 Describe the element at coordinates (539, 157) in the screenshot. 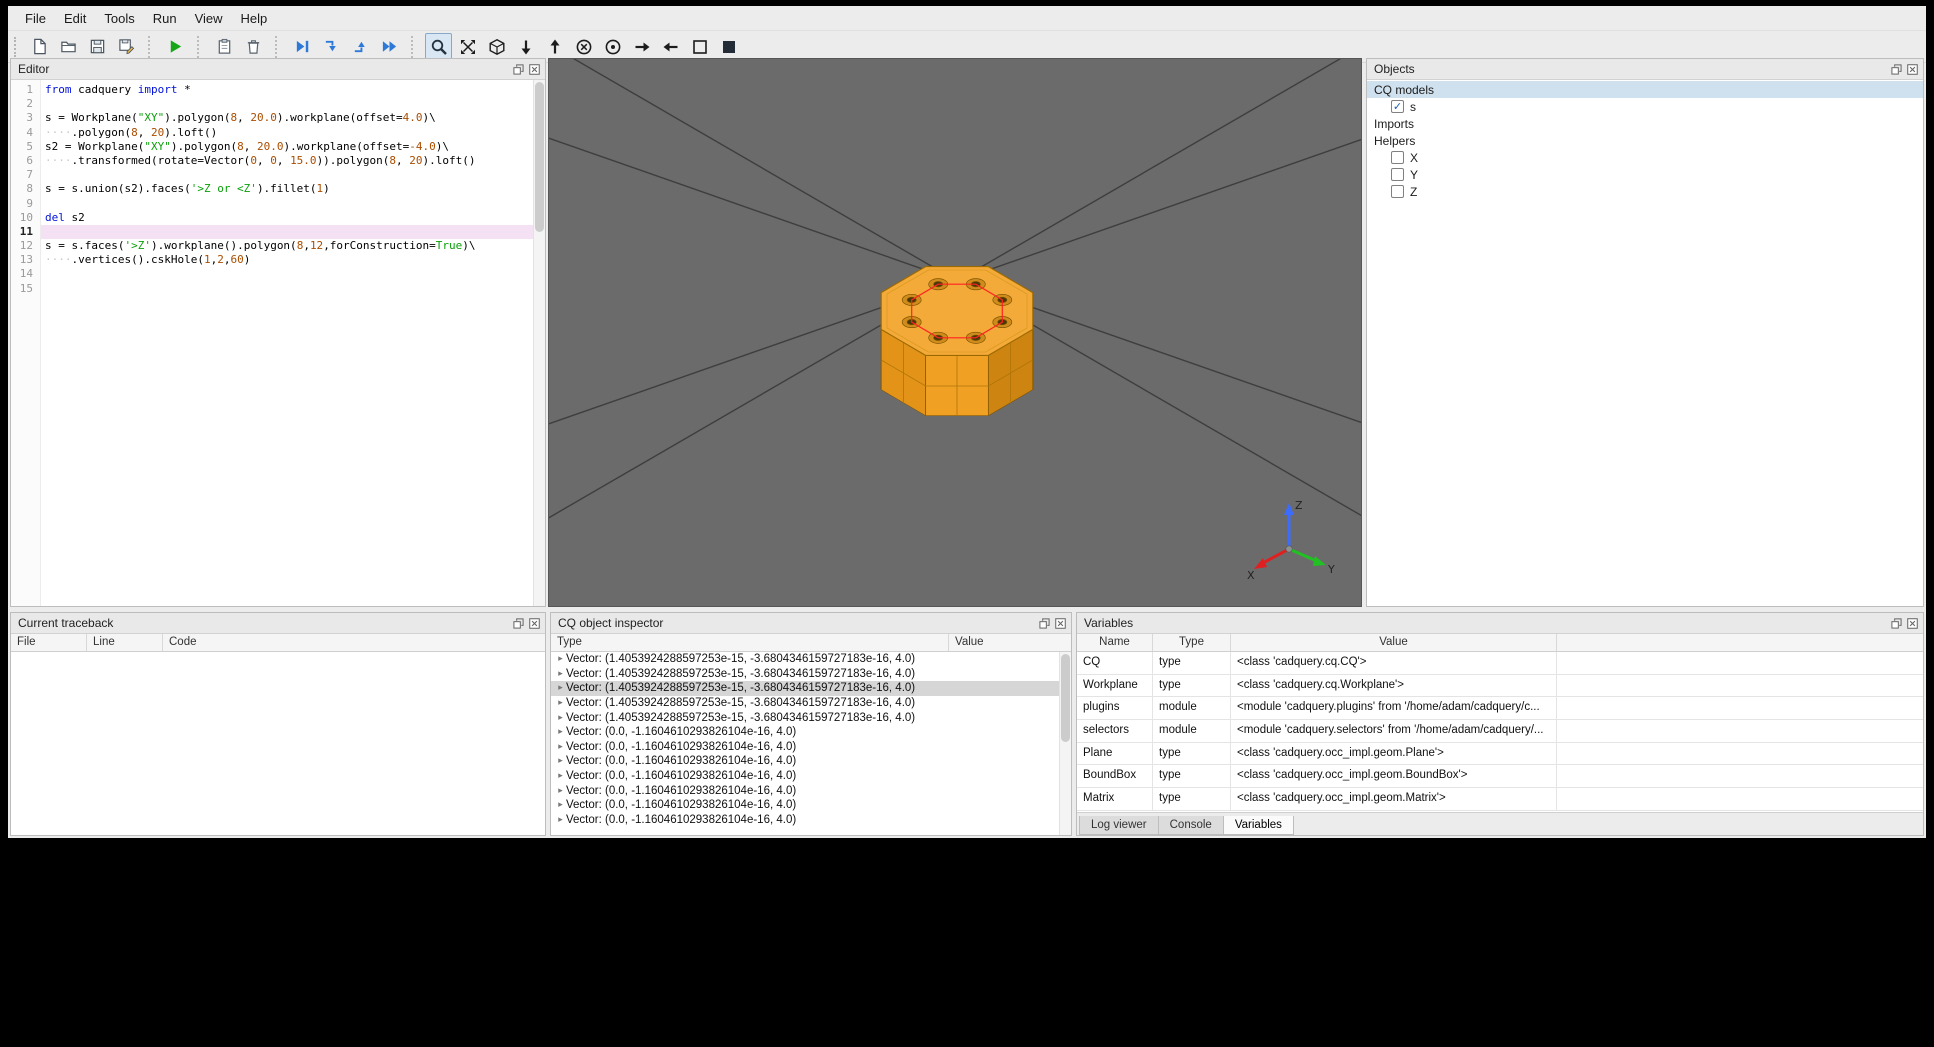

I see `editor-scrollbar-thumb` at that location.